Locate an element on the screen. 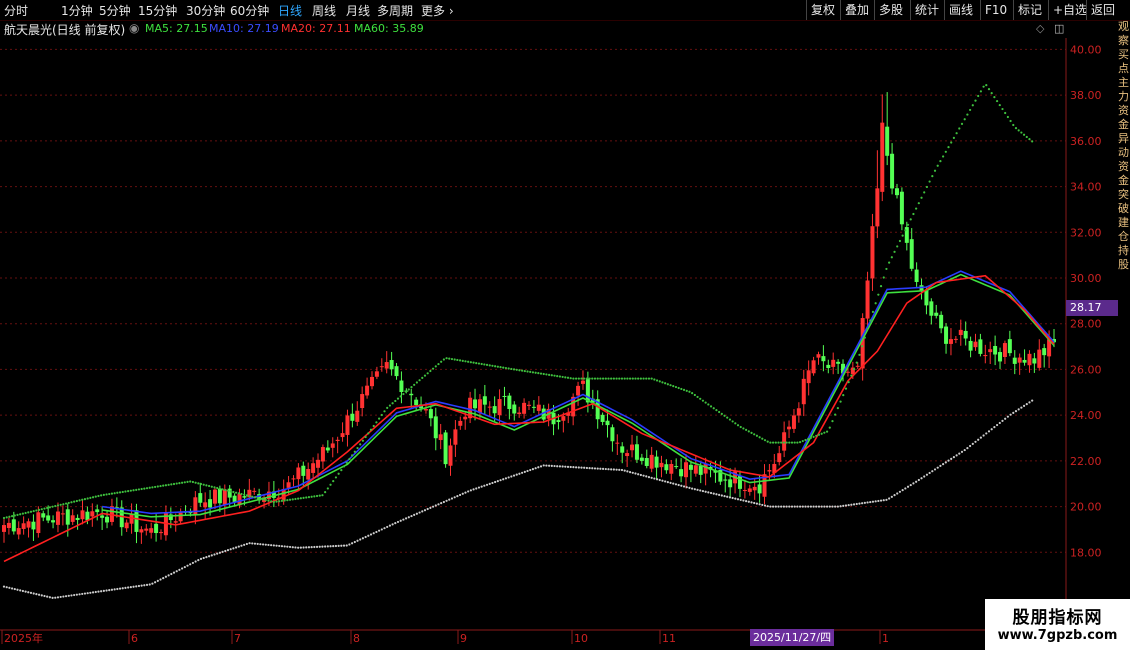 Image resolution: width=1130 pixels, height=650 pixels. period-tab-10: 更多 › is located at coordinates (437, 10).